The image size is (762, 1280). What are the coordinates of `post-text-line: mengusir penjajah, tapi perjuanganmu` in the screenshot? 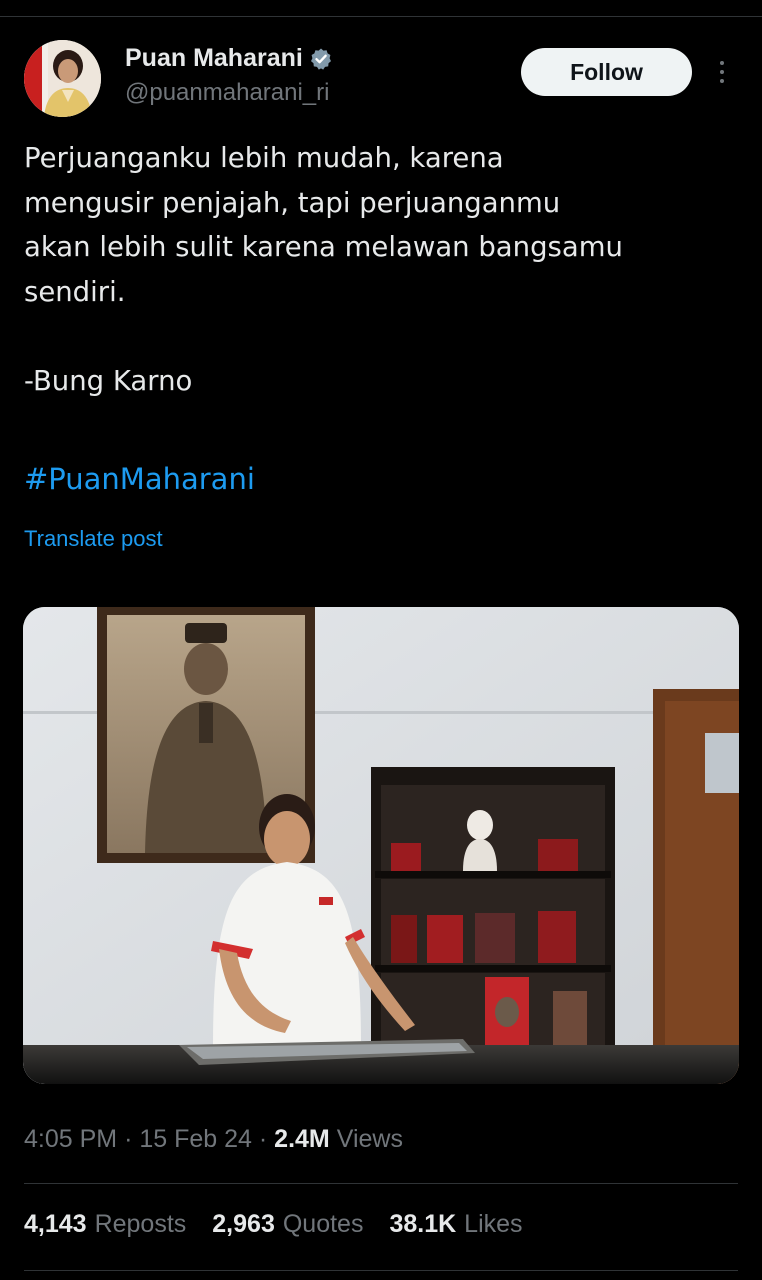 It's located at (292, 202).